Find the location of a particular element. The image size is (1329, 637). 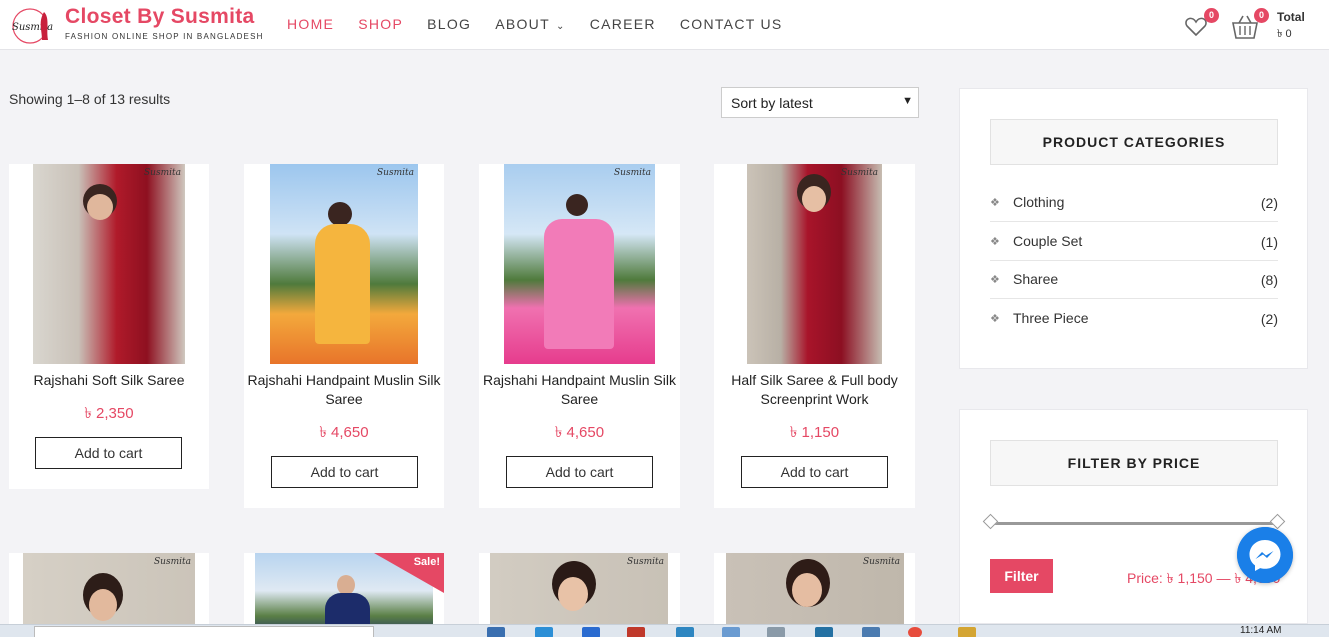

cart-total-value: ৳ 0 is located at coordinates (1284, 34).